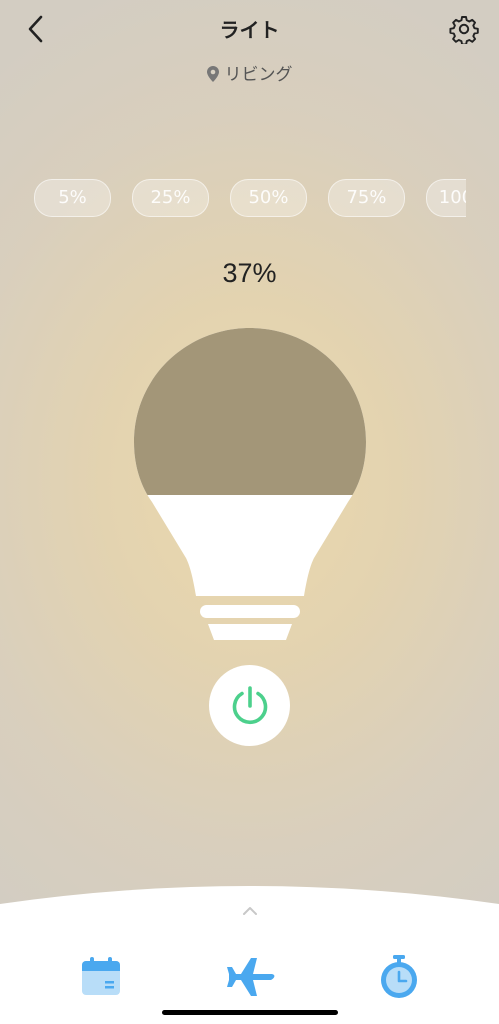 The height and width of the screenshot is (1024, 499). I want to click on location-label: リビング, so click(249, 72).